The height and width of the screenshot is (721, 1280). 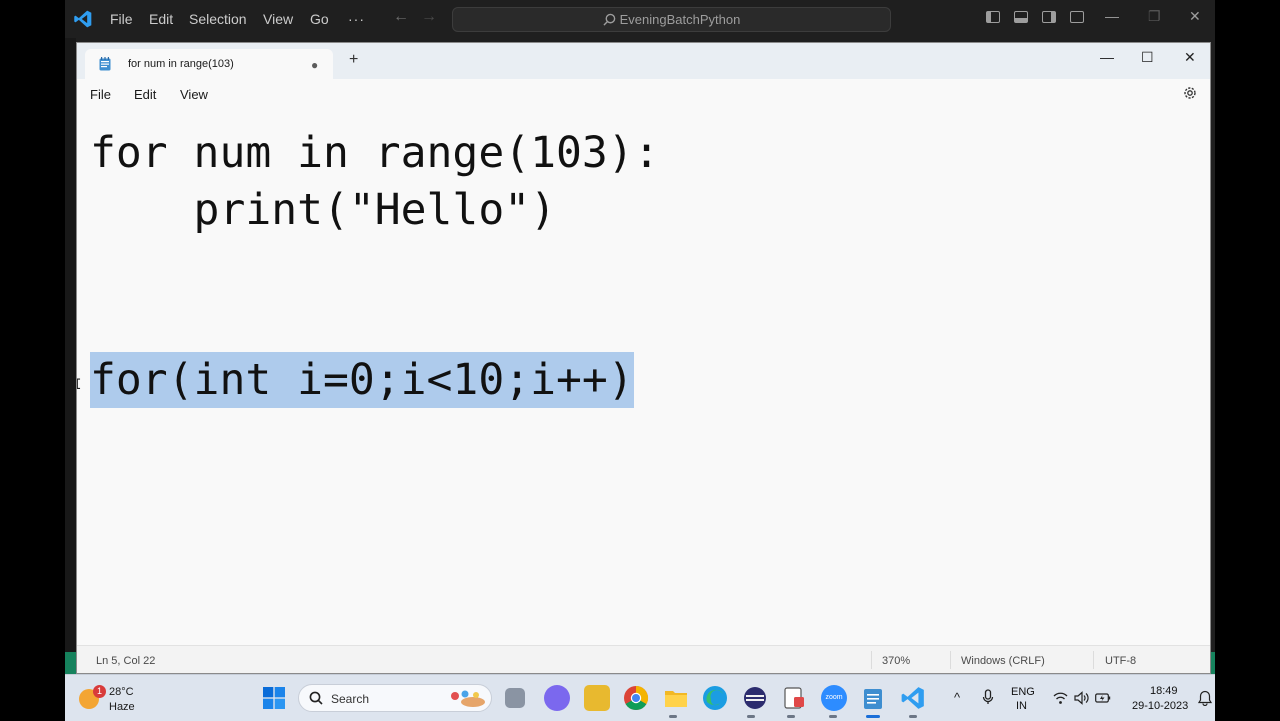 I want to click on teams-icon, so click(x=557, y=698).